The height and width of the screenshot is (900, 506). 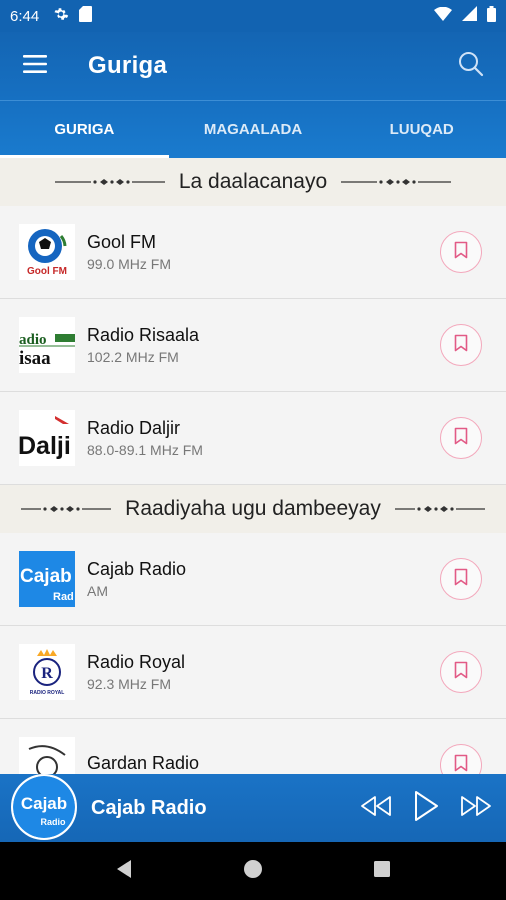 What do you see at coordinates (129, 684) in the screenshot?
I see `station-frequency: 92.3 MHz FM` at bounding box center [129, 684].